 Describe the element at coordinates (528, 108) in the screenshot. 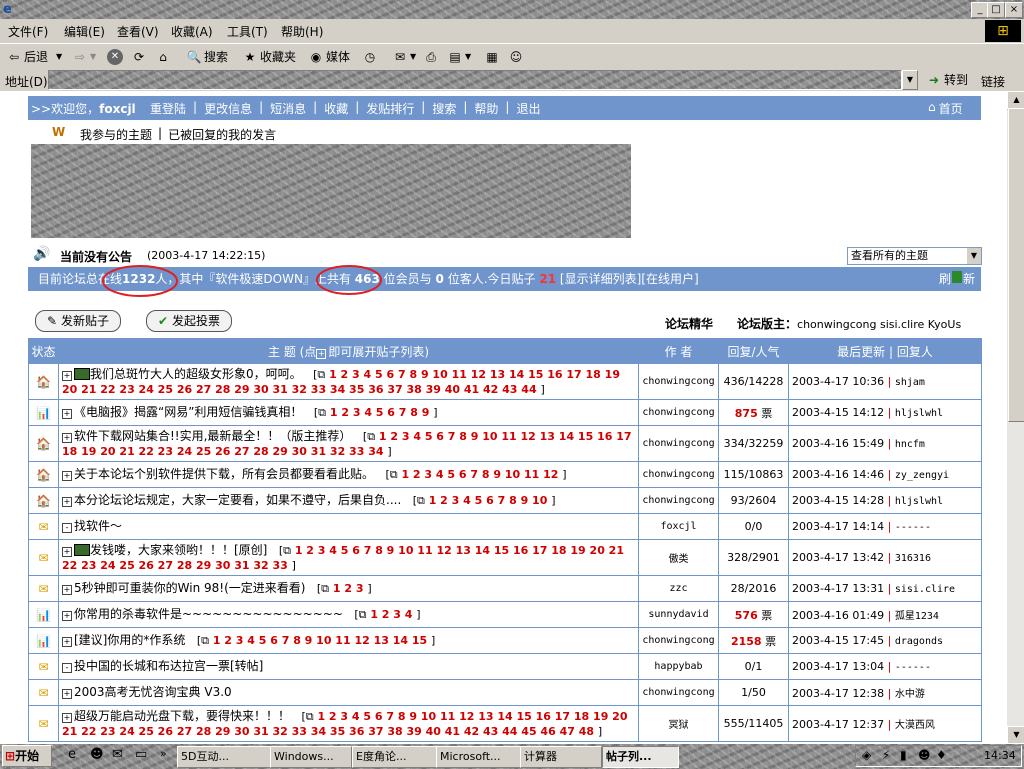

I see `nav-logout: 退出` at that location.